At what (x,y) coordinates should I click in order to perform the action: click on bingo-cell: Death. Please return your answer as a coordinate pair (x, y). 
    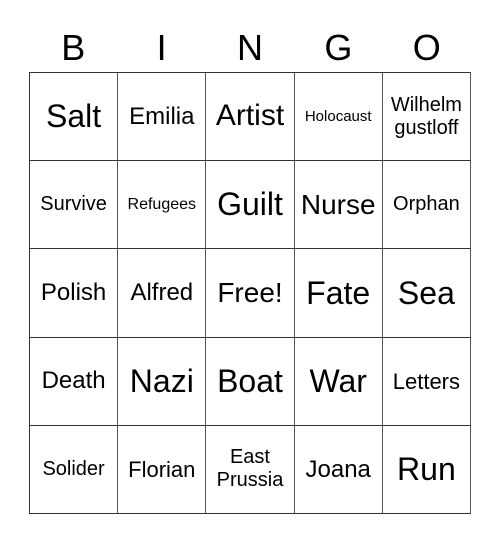
    Looking at the image, I should click on (74, 381).